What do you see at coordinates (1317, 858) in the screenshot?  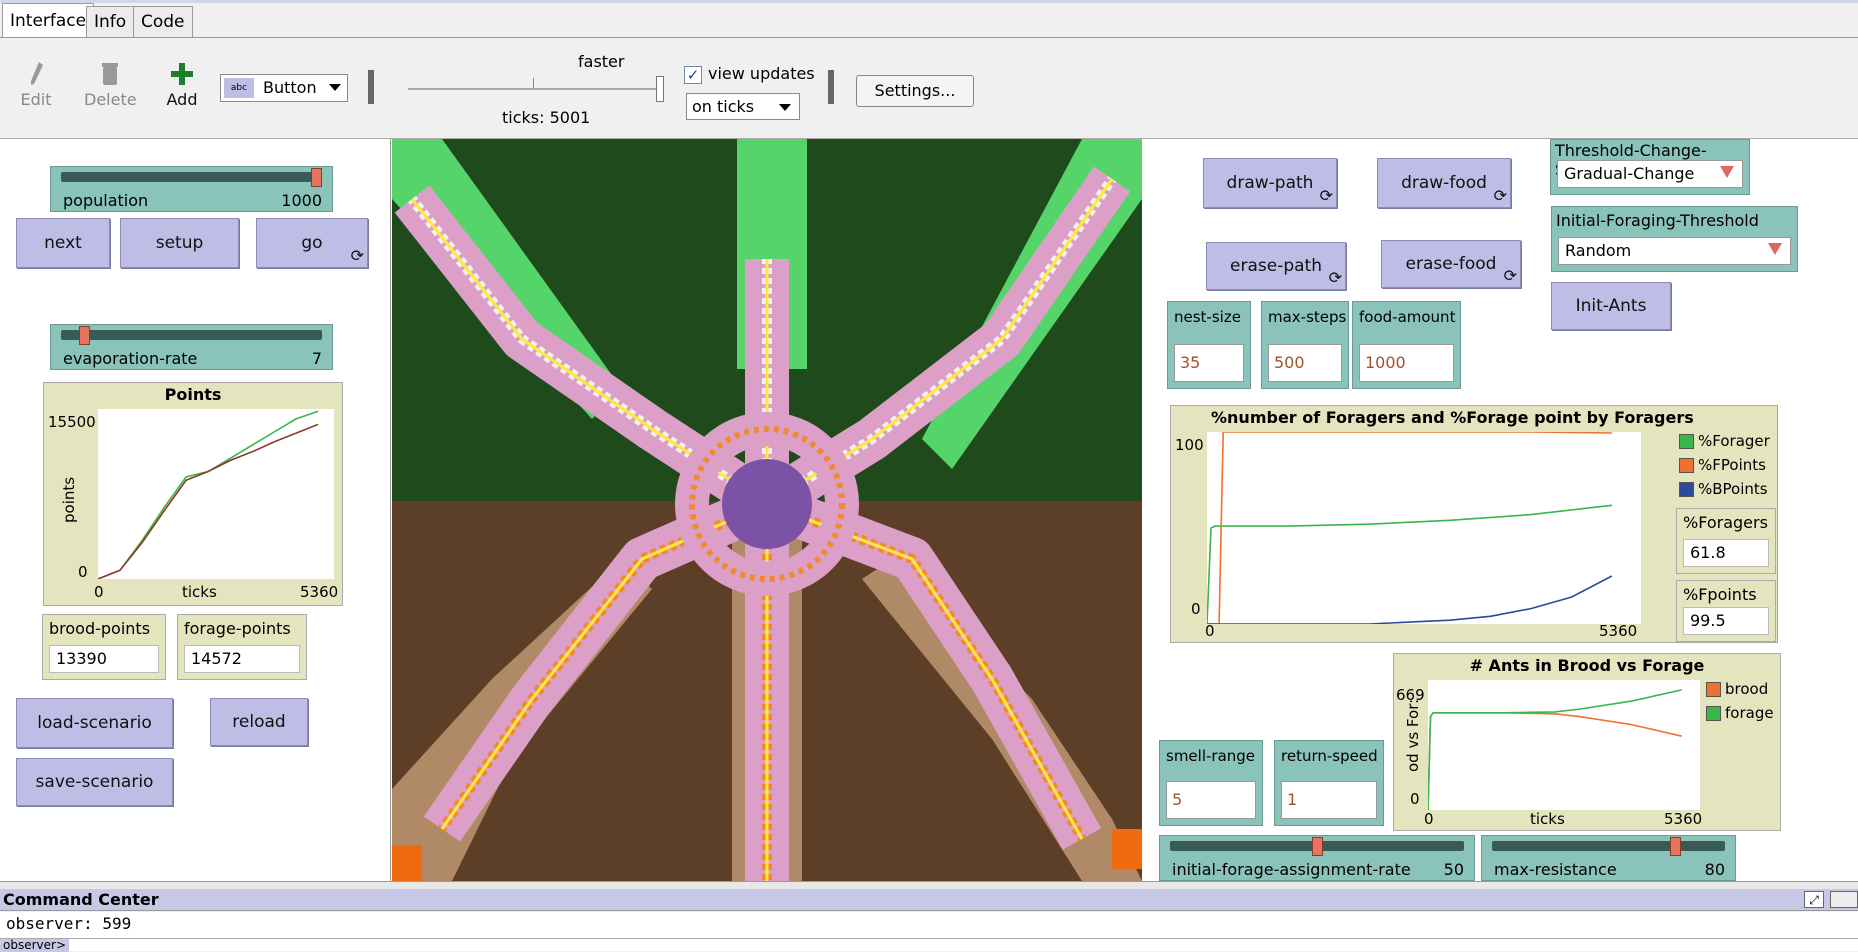 I see `initial-forage-assignment-rate-slider: initial-forage-assignment-rate 50` at bounding box center [1317, 858].